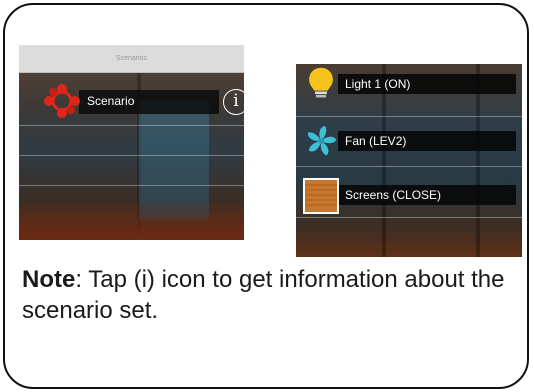  What do you see at coordinates (62, 101) in the screenshot?
I see `scenario-icon` at bounding box center [62, 101].